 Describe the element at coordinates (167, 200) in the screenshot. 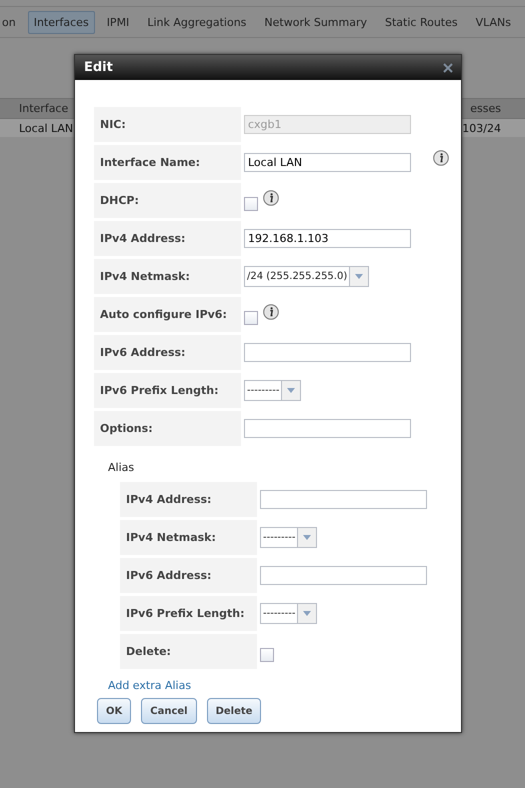

I see `field-label: DHCP:` at that location.